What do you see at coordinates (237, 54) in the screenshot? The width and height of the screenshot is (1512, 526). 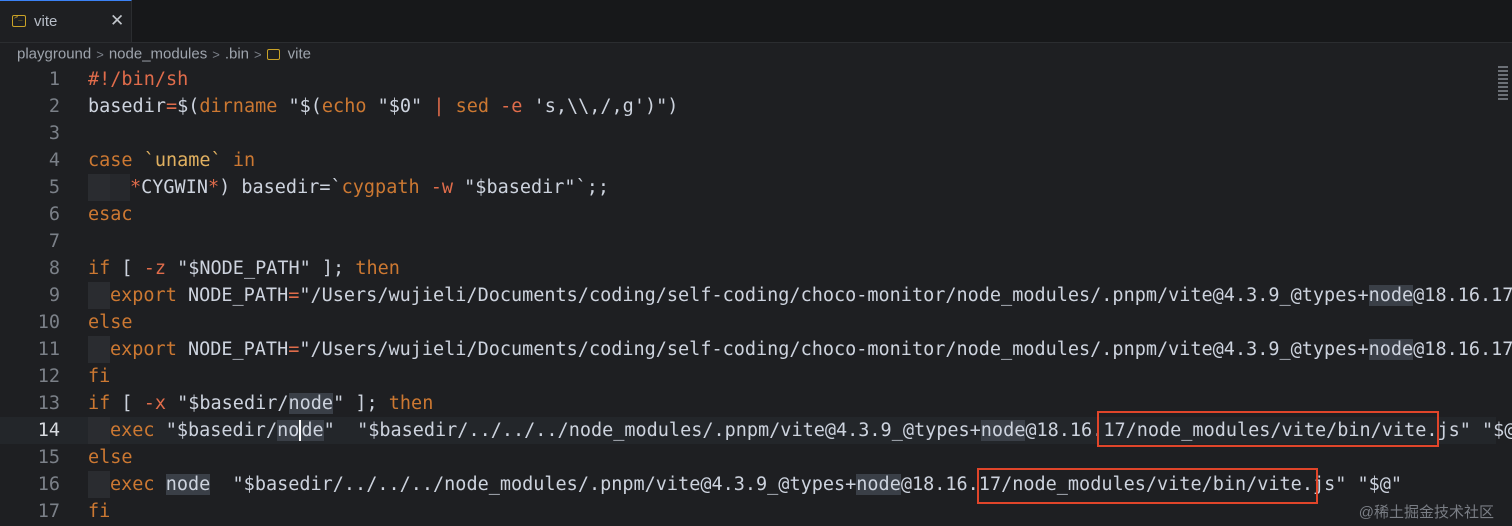 I see `breadcrumb-item-bin: .bin` at bounding box center [237, 54].